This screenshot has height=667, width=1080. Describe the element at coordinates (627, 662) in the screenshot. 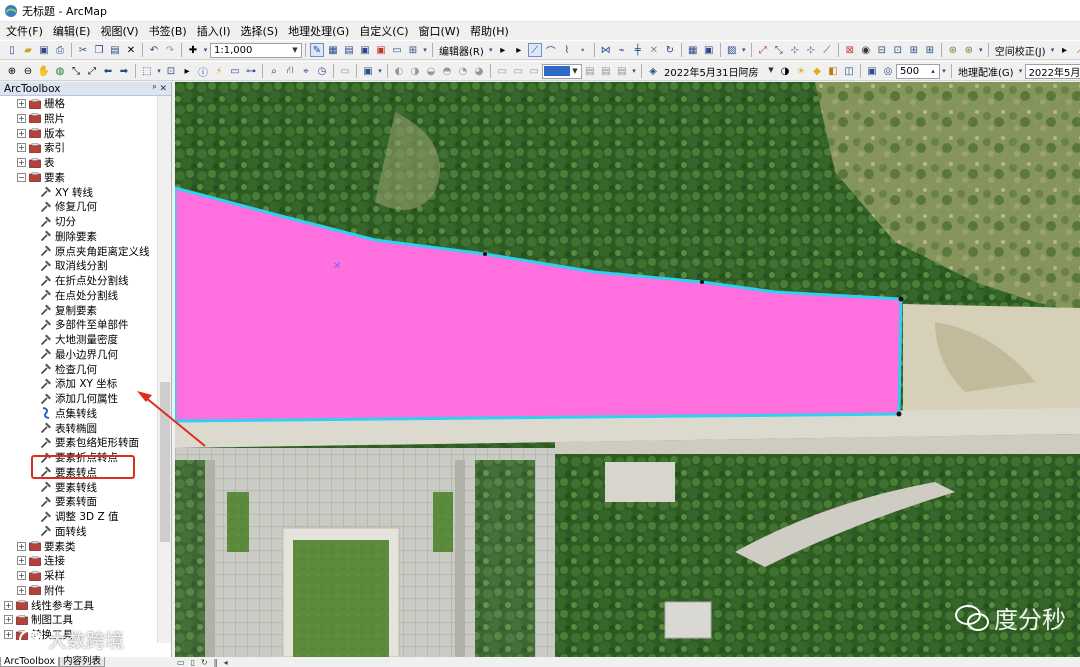

I see `map-status-bar: ▭ ▯ ↻ ‖ ◂` at that location.